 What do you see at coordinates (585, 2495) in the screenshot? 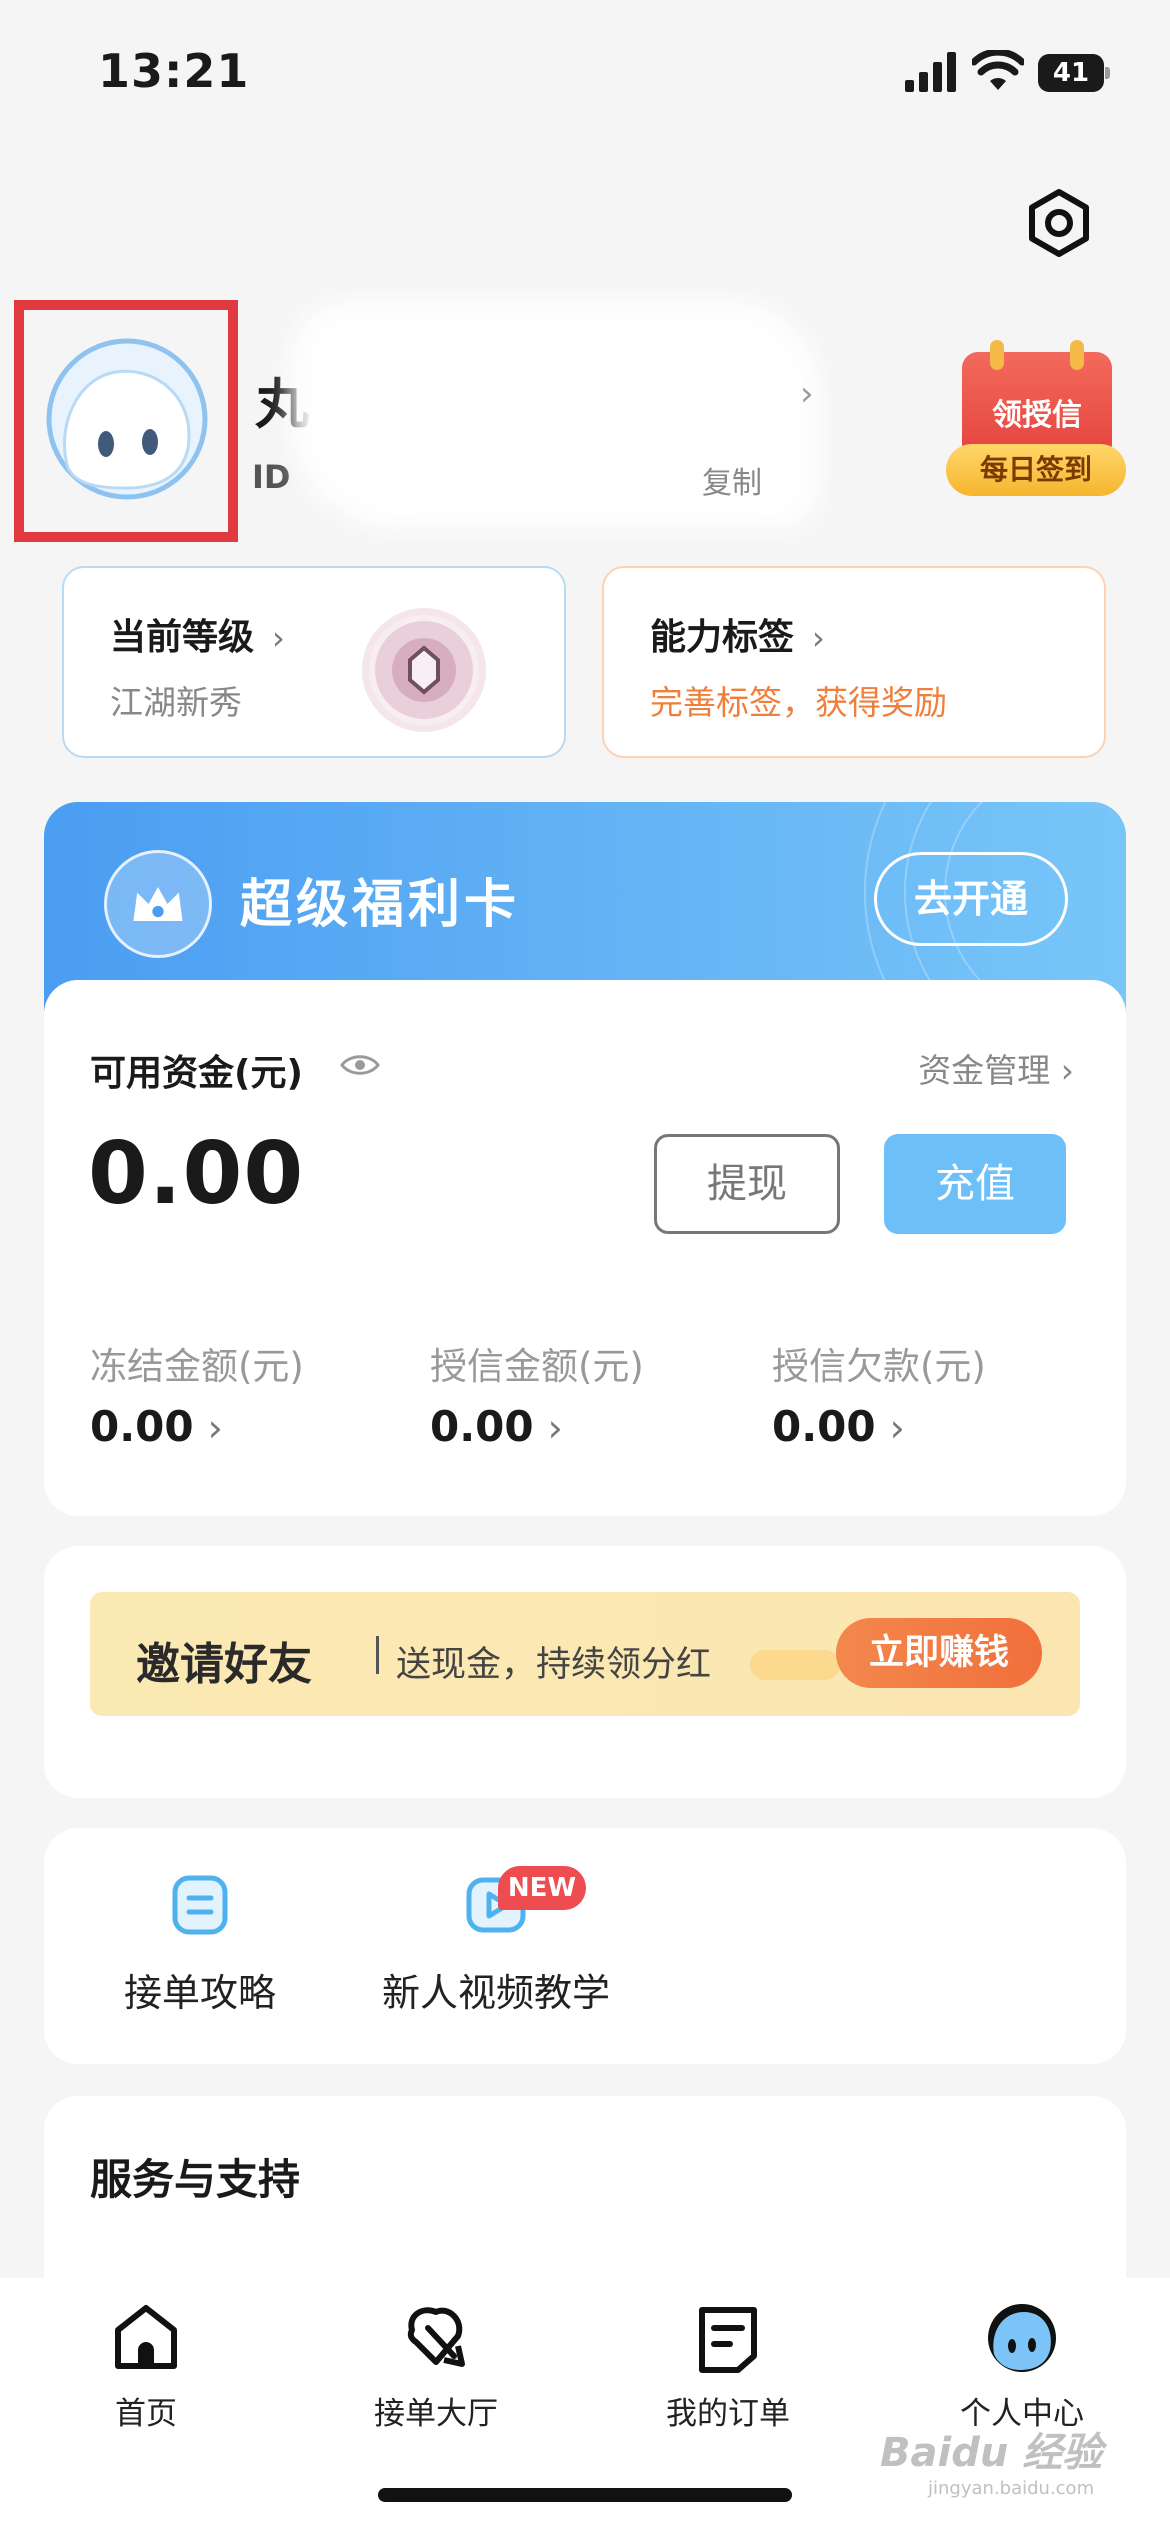
I see `home-indicator` at bounding box center [585, 2495].